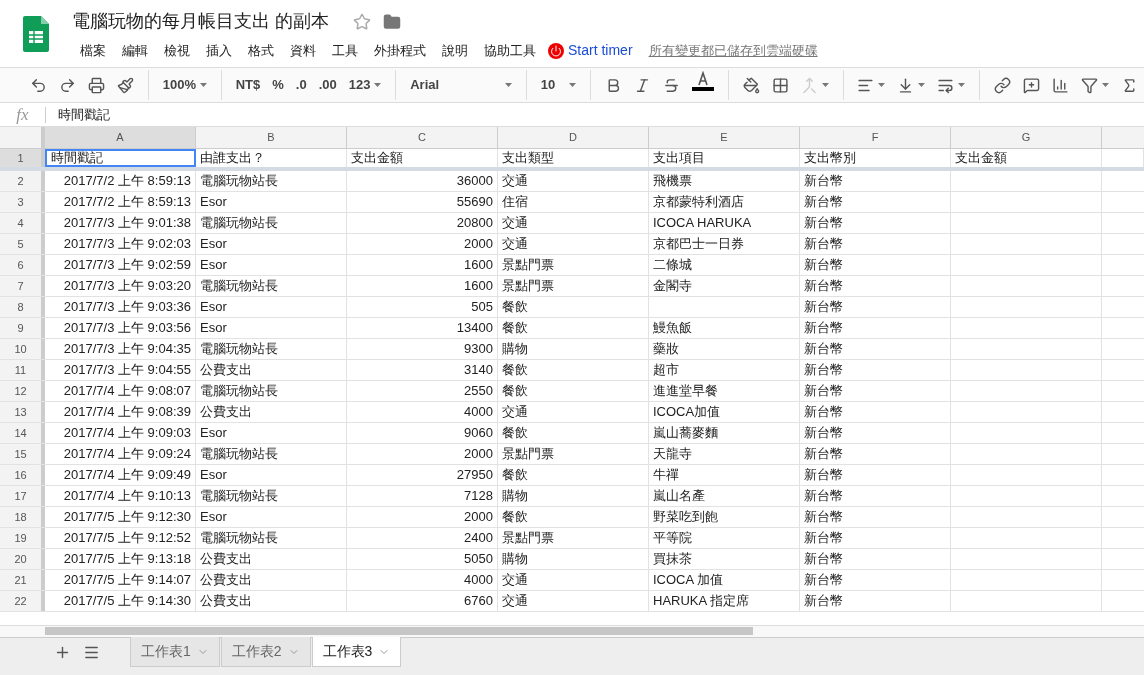 This screenshot has height=675, width=1144. What do you see at coordinates (399, 631) in the screenshot?
I see `horizontal-scrollbar` at bounding box center [399, 631].